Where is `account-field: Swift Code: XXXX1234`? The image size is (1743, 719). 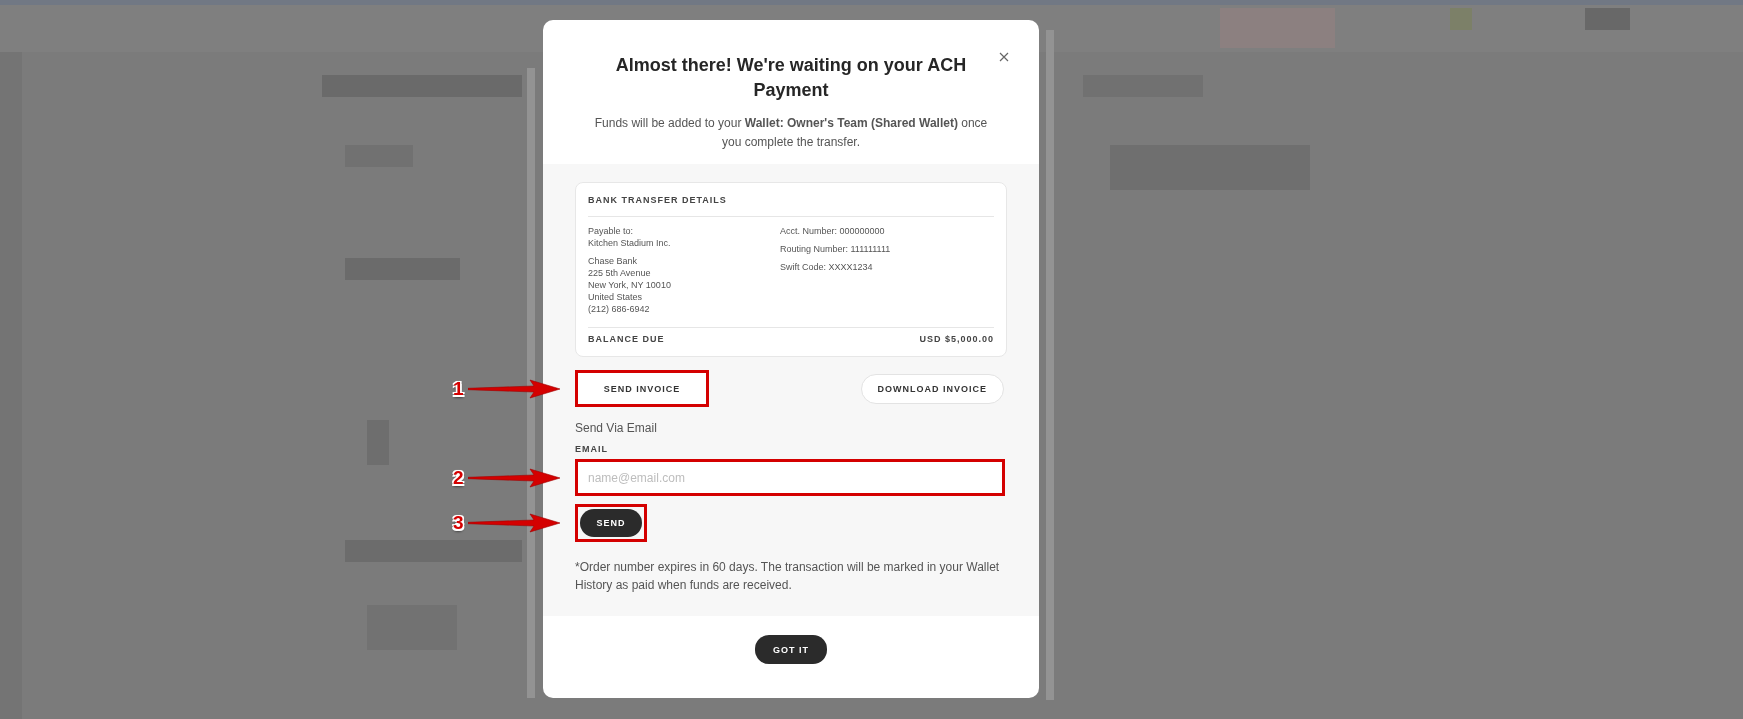 account-field: Swift Code: XXXX1234 is located at coordinates (887, 267).